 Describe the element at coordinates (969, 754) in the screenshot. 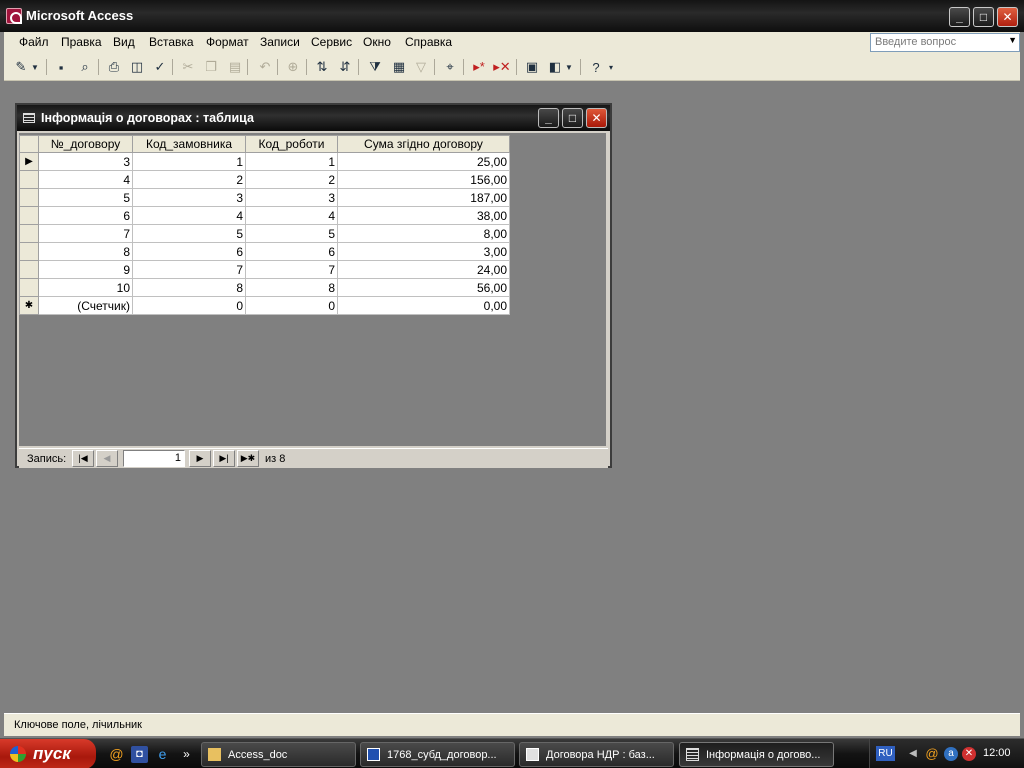

I see `security-tray-icon: ✕` at that location.